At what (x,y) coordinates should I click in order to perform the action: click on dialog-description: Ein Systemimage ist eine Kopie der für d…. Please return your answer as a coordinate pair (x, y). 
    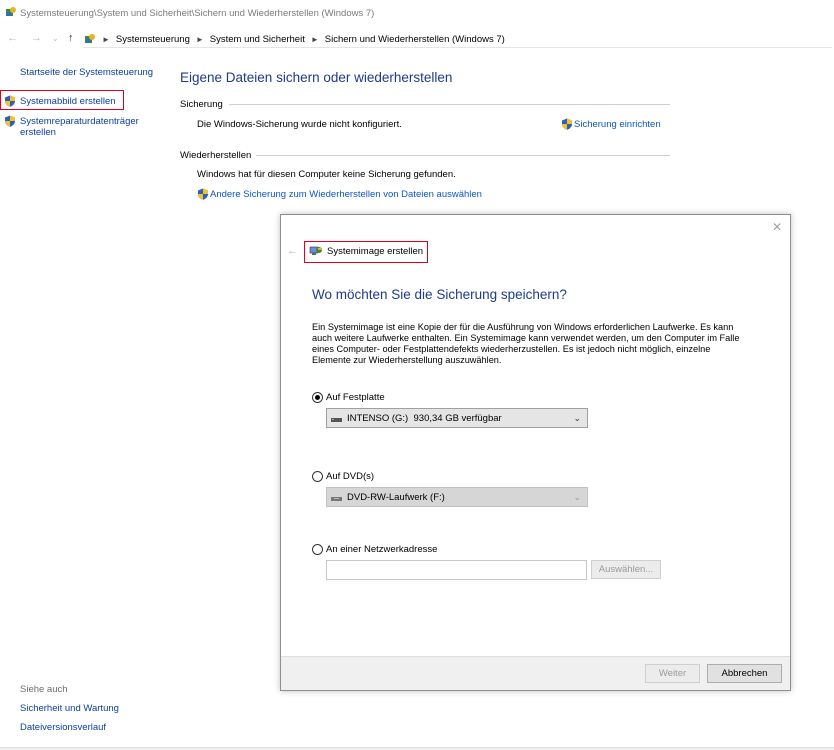
    Looking at the image, I should click on (526, 343).